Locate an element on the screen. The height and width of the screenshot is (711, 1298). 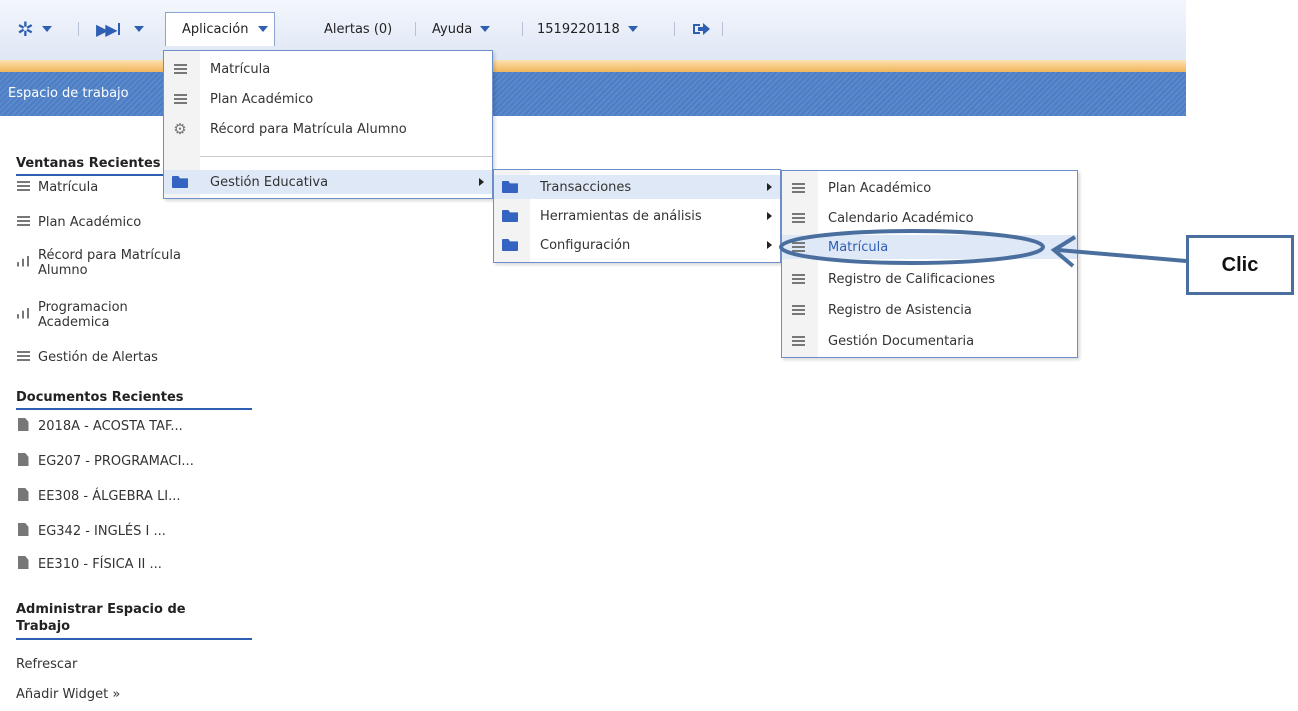
callout-box: Clic is located at coordinates (1240, 265).